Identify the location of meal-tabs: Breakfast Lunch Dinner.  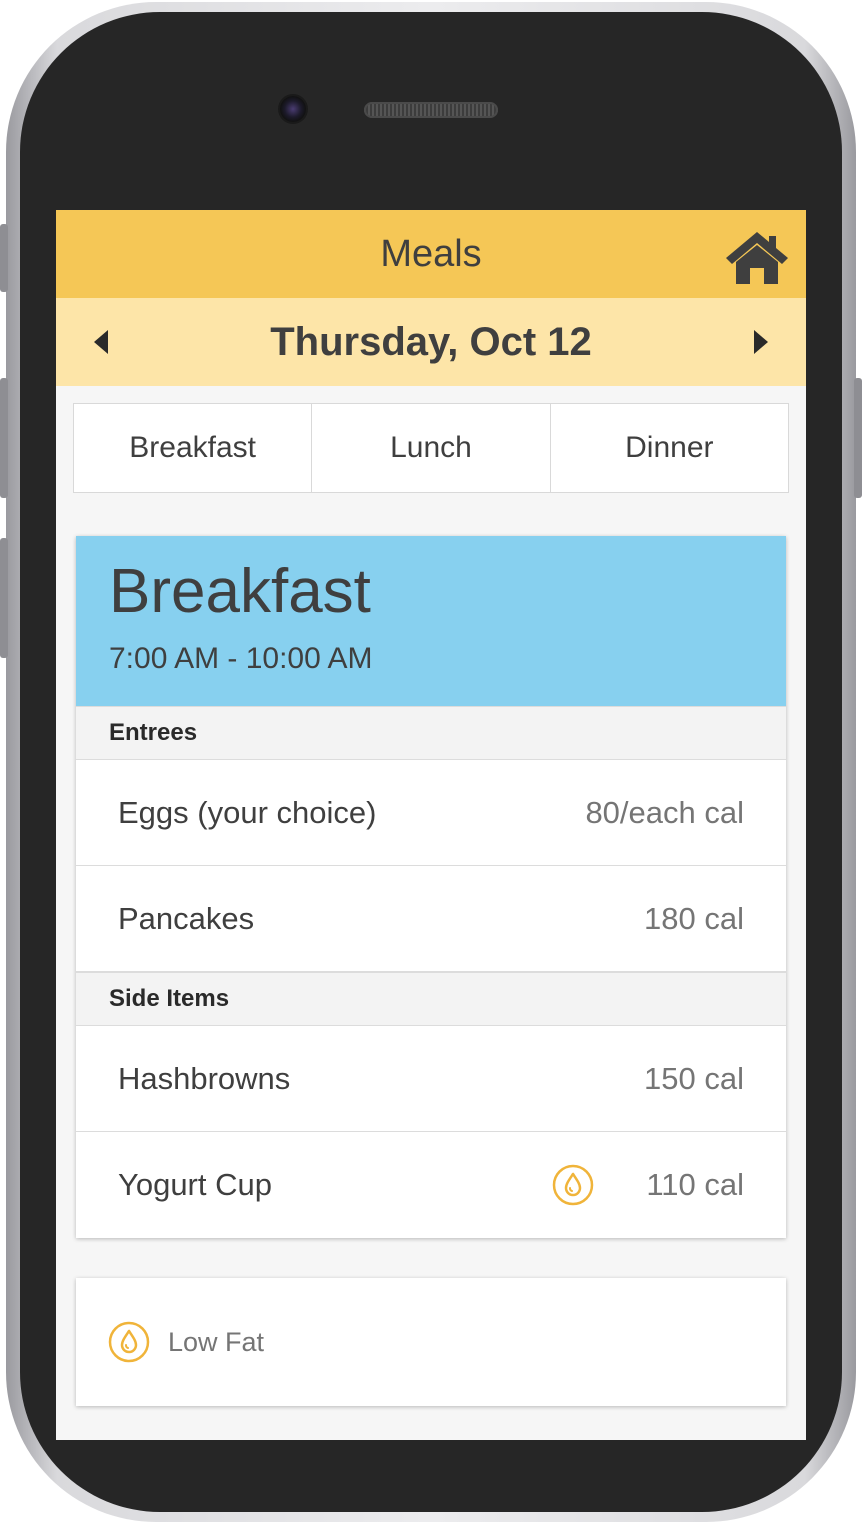
(431, 448).